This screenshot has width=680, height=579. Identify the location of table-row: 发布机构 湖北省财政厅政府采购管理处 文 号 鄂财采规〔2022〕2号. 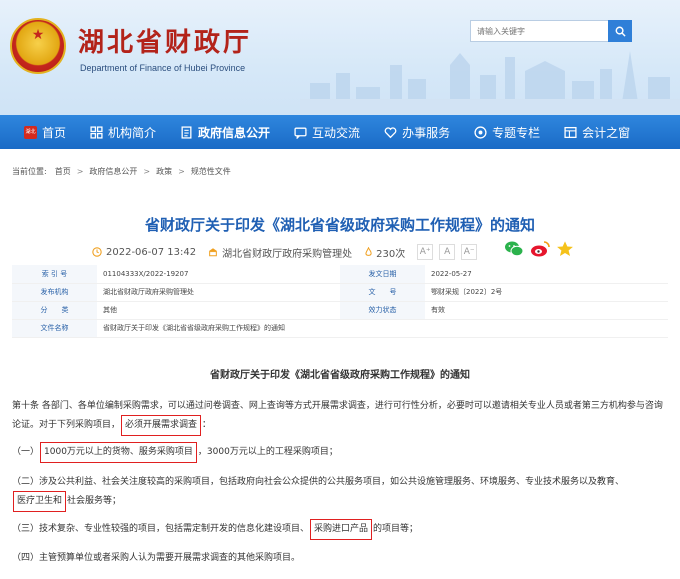
(340, 292).